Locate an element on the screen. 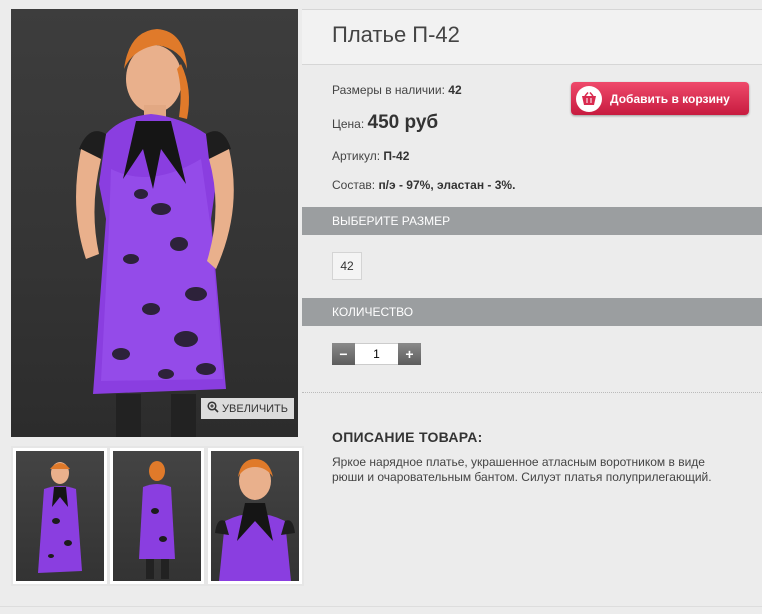  thumbnail-strip is located at coordinates (157, 516).